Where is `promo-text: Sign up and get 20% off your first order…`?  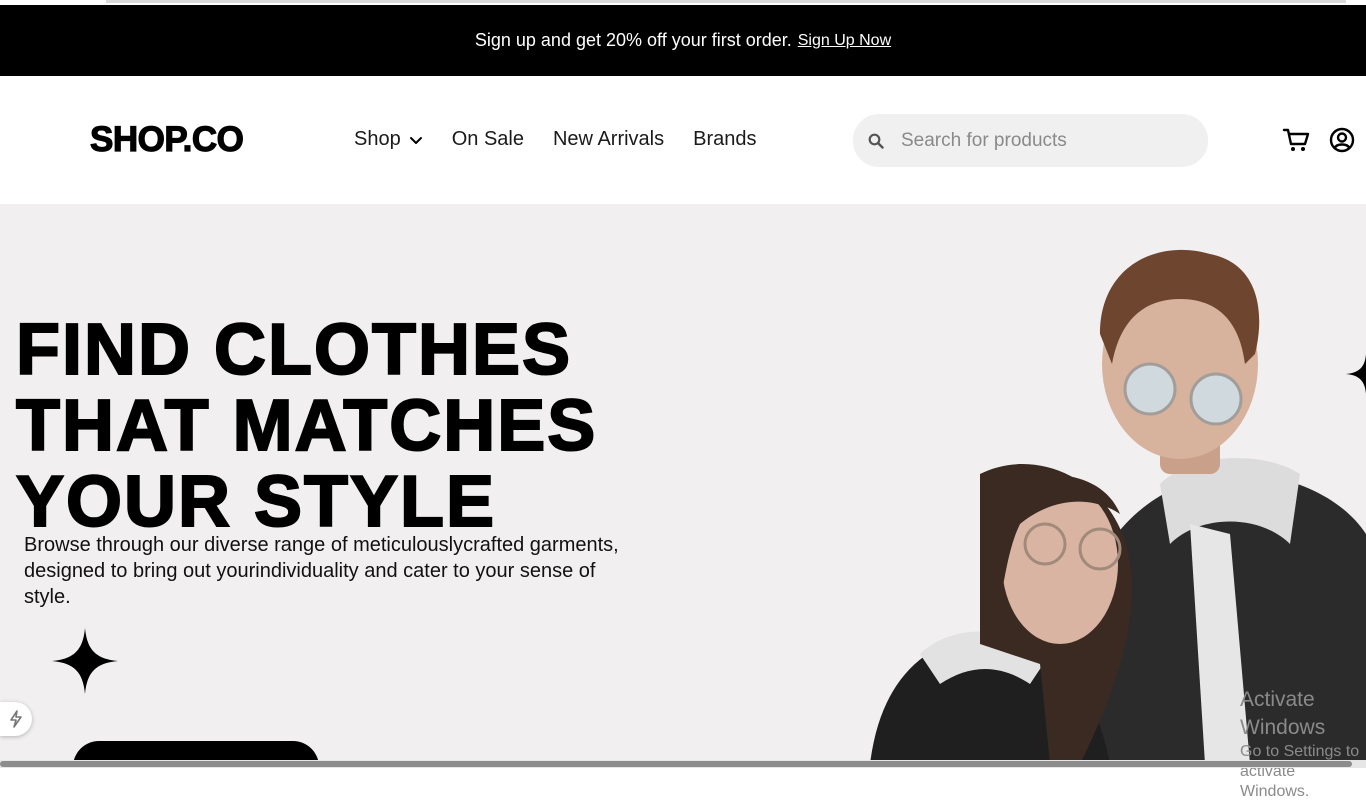 promo-text: Sign up and get 20% off your first order… is located at coordinates (633, 40).